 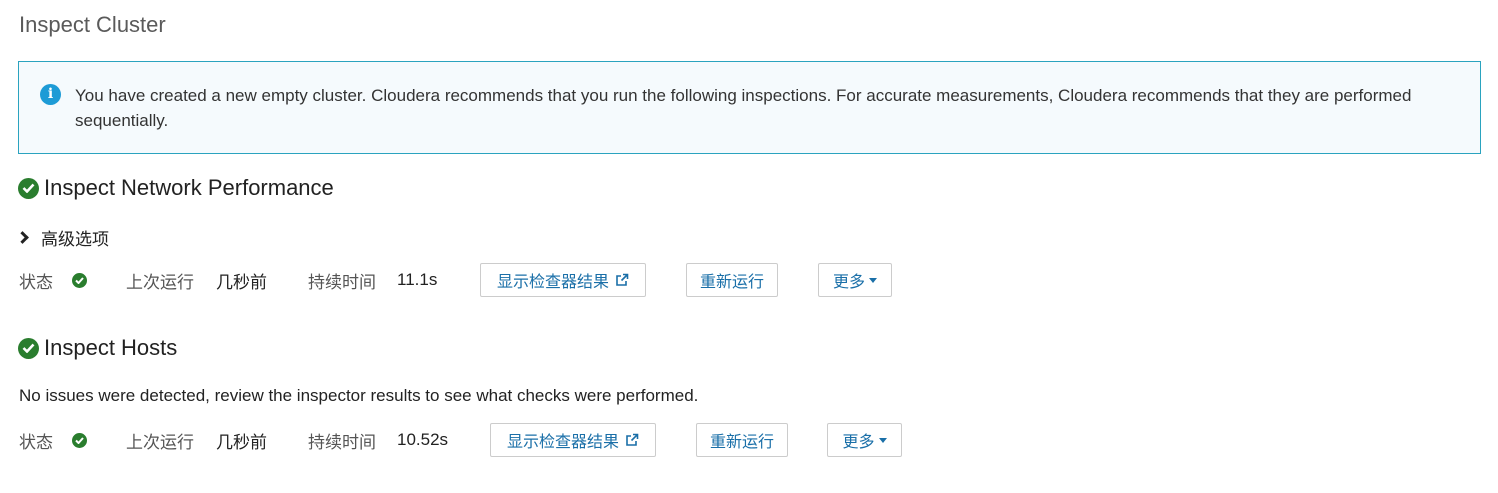 I want to click on advanced-options-label: 高级选项, so click(x=75, y=239).